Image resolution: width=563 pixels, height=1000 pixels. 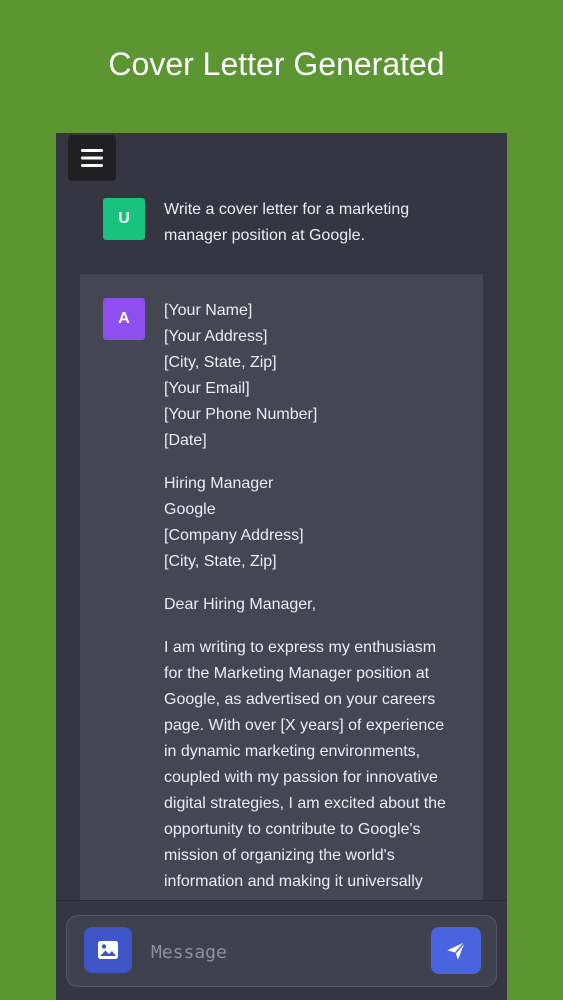 I want to click on user-message-line: manager position at Google., so click(x=265, y=235).